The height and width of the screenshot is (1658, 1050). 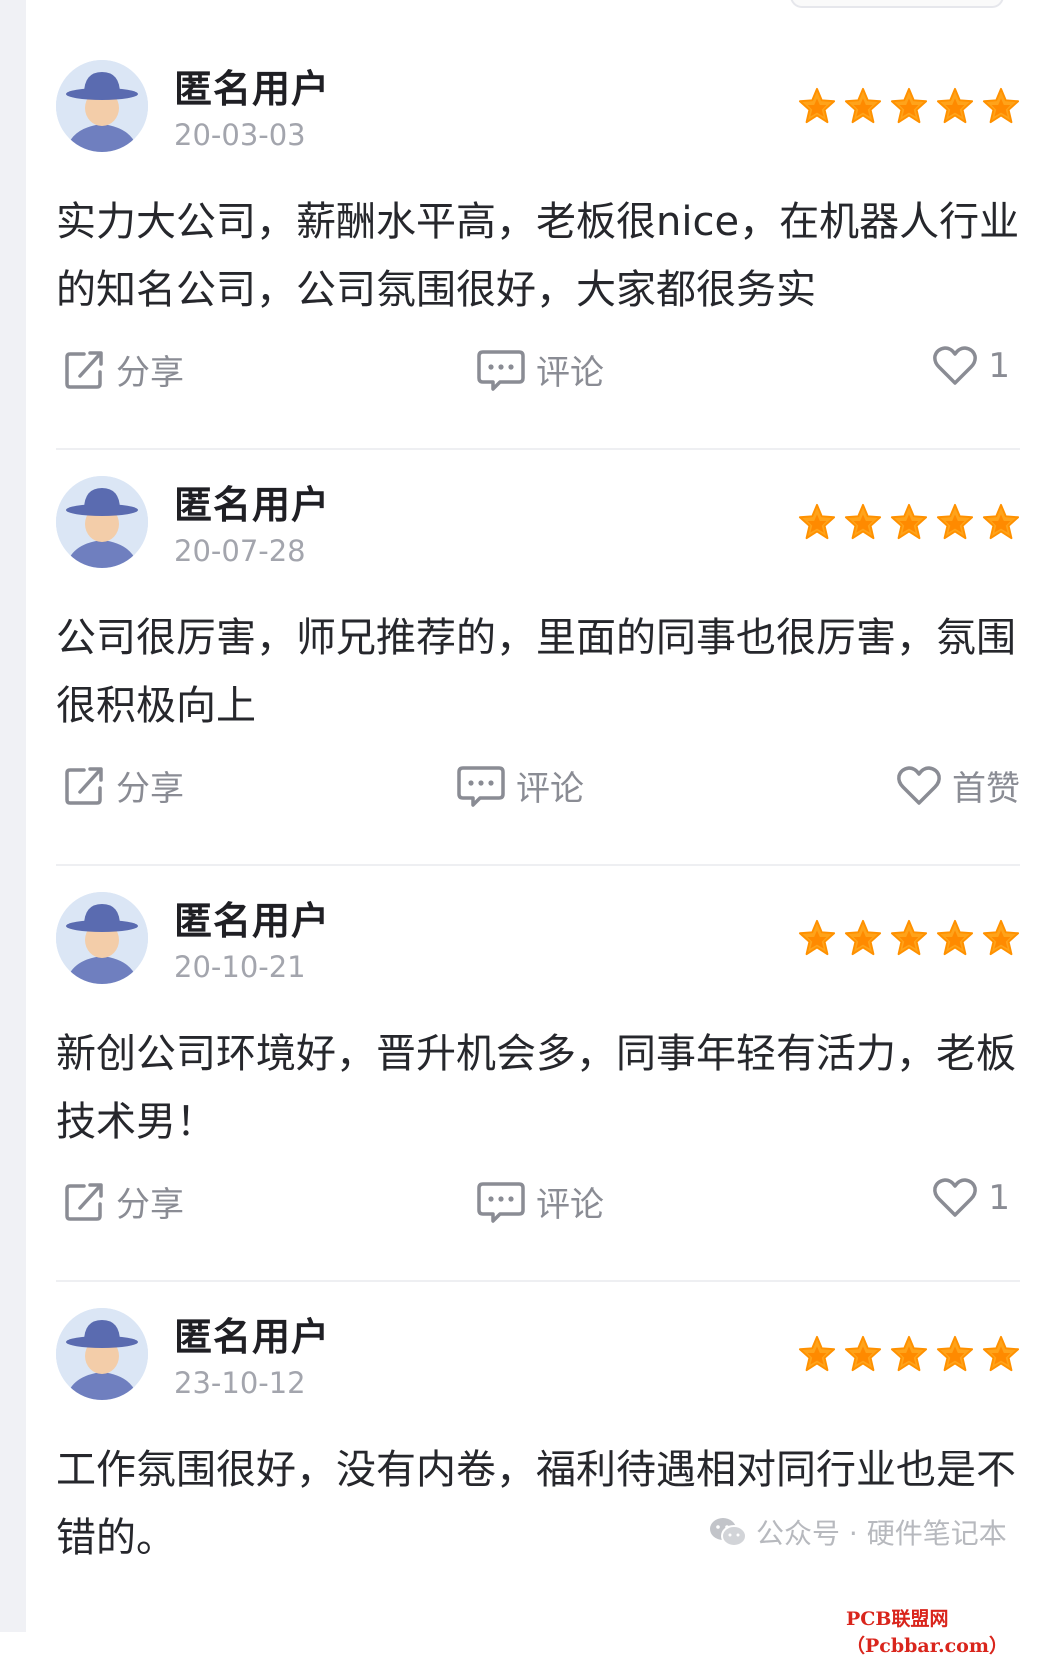 I want to click on review-text: 新创公司环境好，晋升机会多，同事年轻有活力，老板技术男！, so click(x=536, y=1088).